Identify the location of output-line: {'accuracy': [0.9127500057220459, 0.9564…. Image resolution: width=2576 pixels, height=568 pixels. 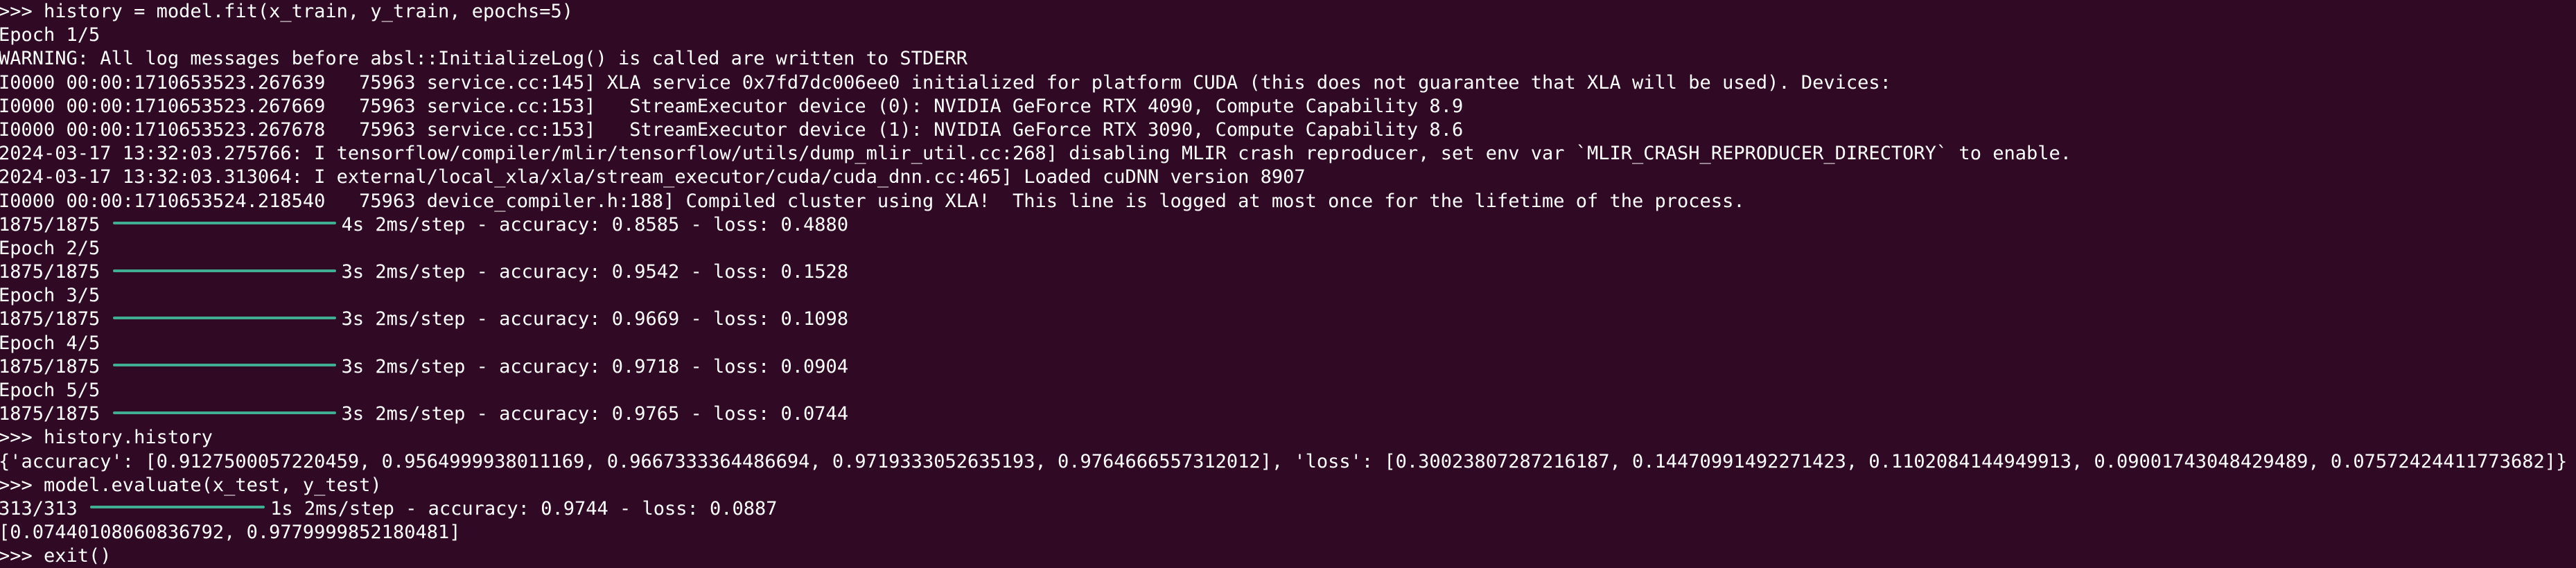
(1284, 461).